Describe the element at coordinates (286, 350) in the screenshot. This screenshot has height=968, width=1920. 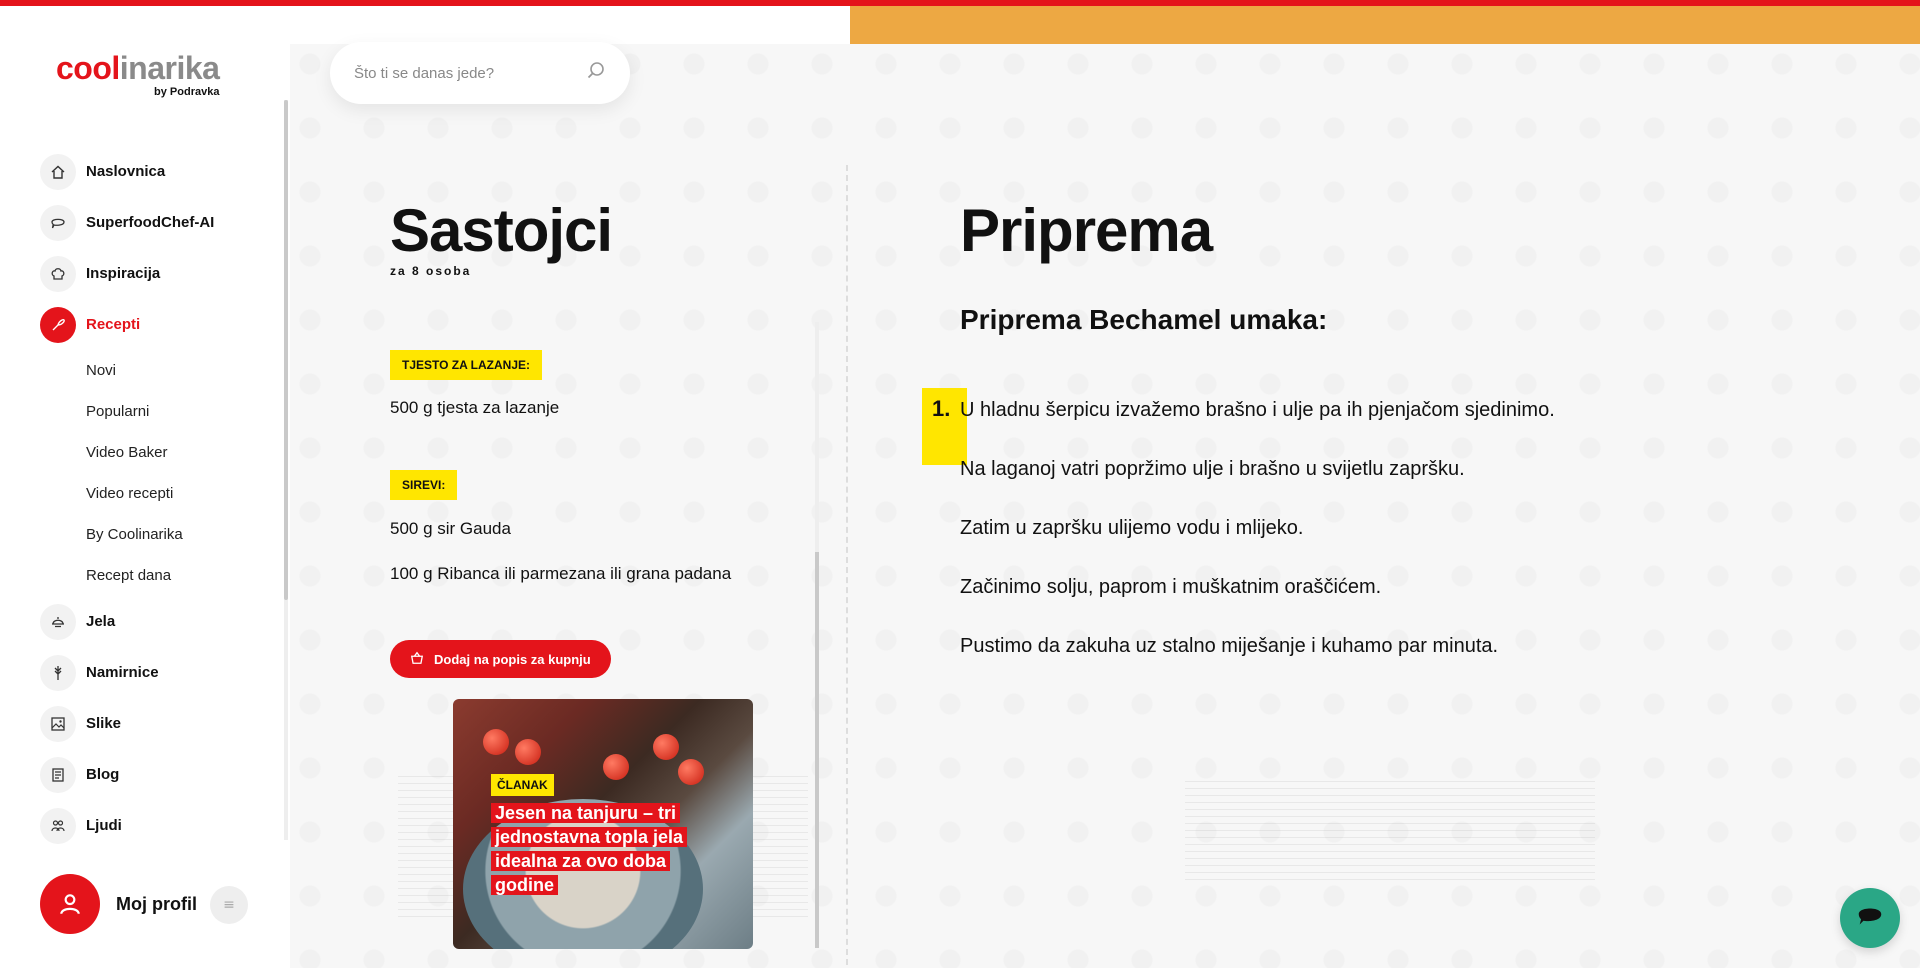
I see `sidebar-scrollbar-thumb` at that location.